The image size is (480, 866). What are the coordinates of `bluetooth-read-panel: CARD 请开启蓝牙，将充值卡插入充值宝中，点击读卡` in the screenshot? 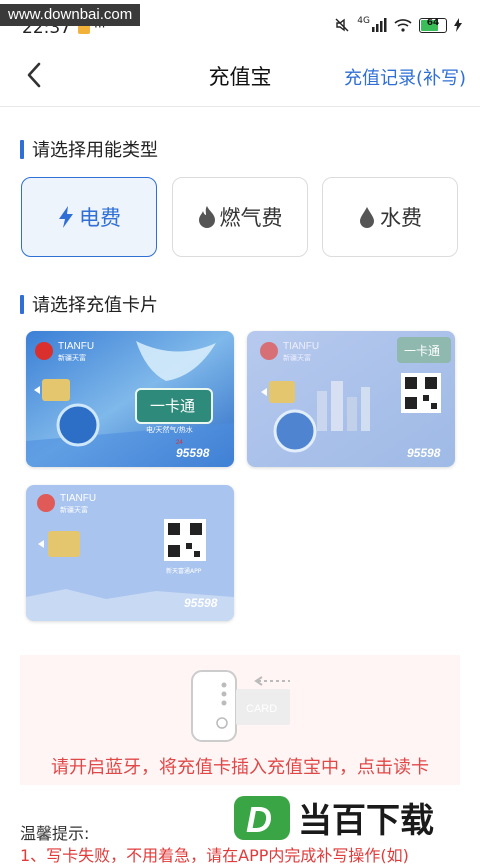 It's located at (240, 720).